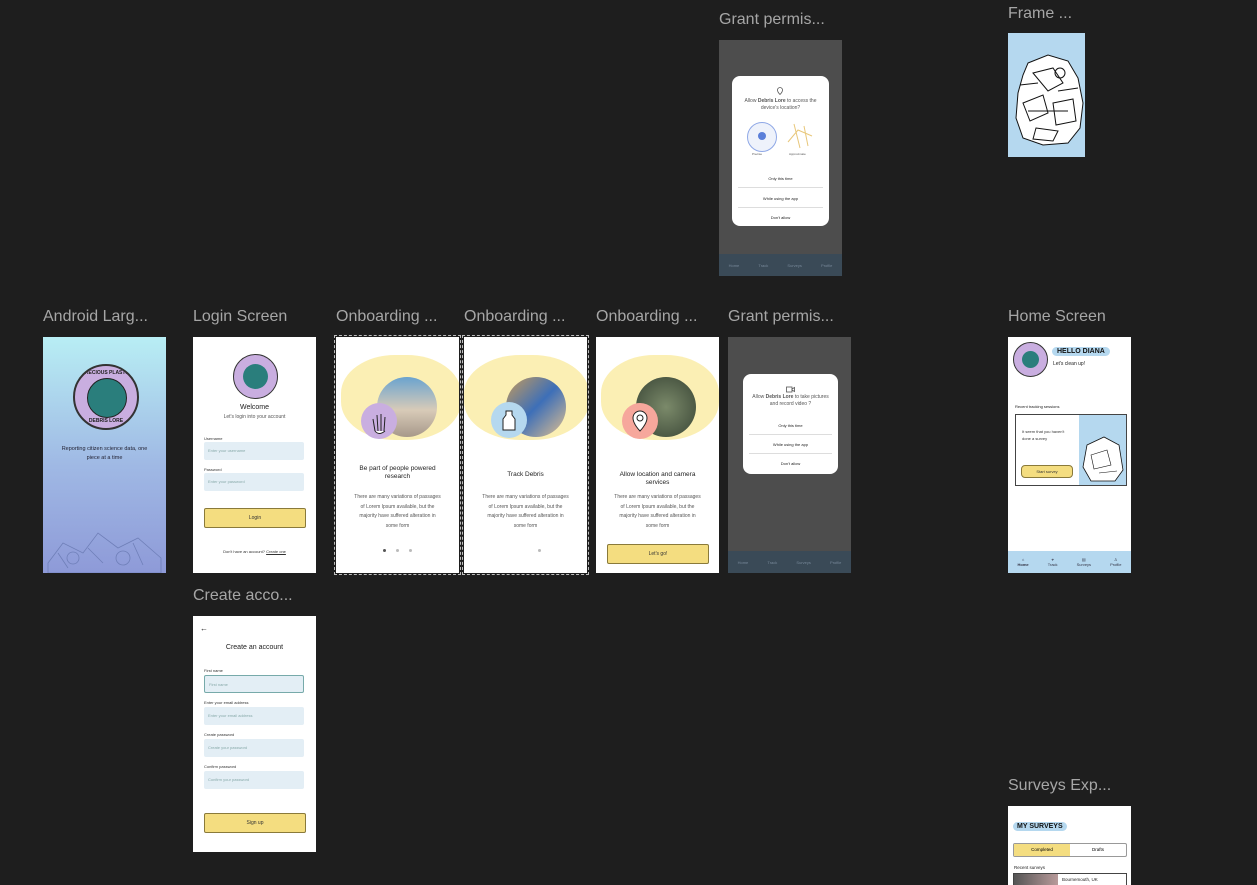  I want to click on login-button: Login, so click(255, 518).